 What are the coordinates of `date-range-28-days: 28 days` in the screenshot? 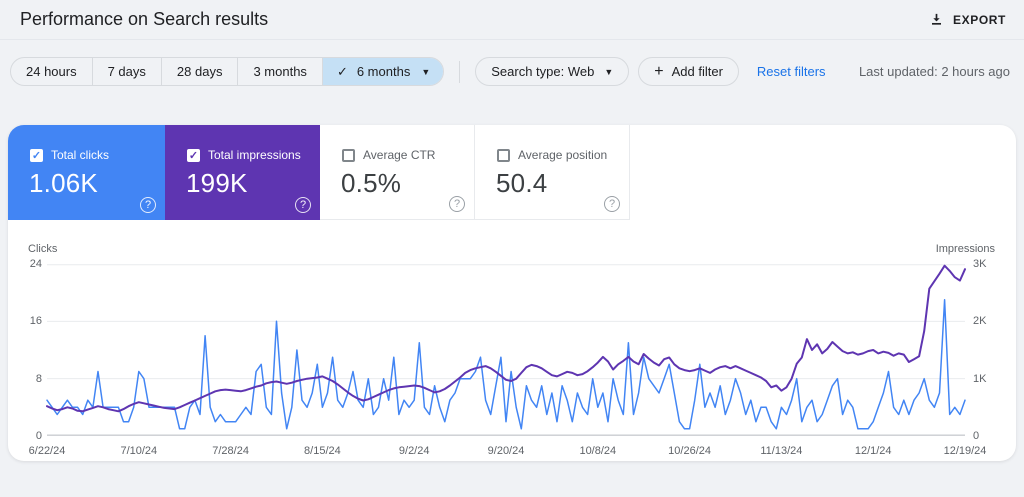 It's located at (199, 71).